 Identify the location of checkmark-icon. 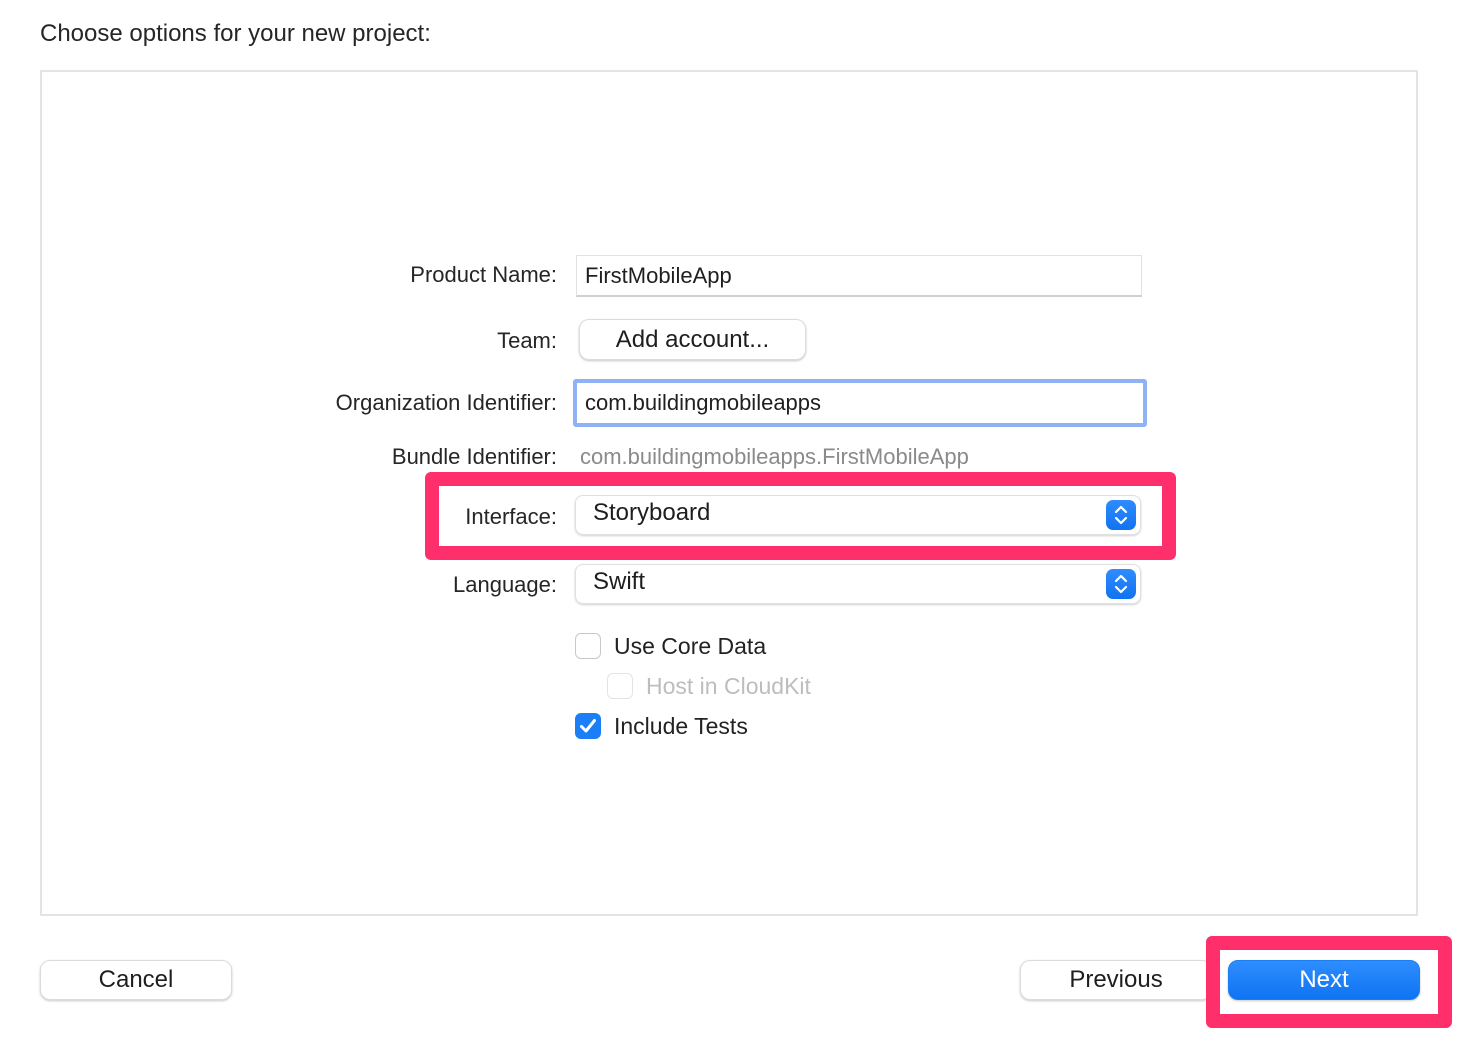
(588, 726).